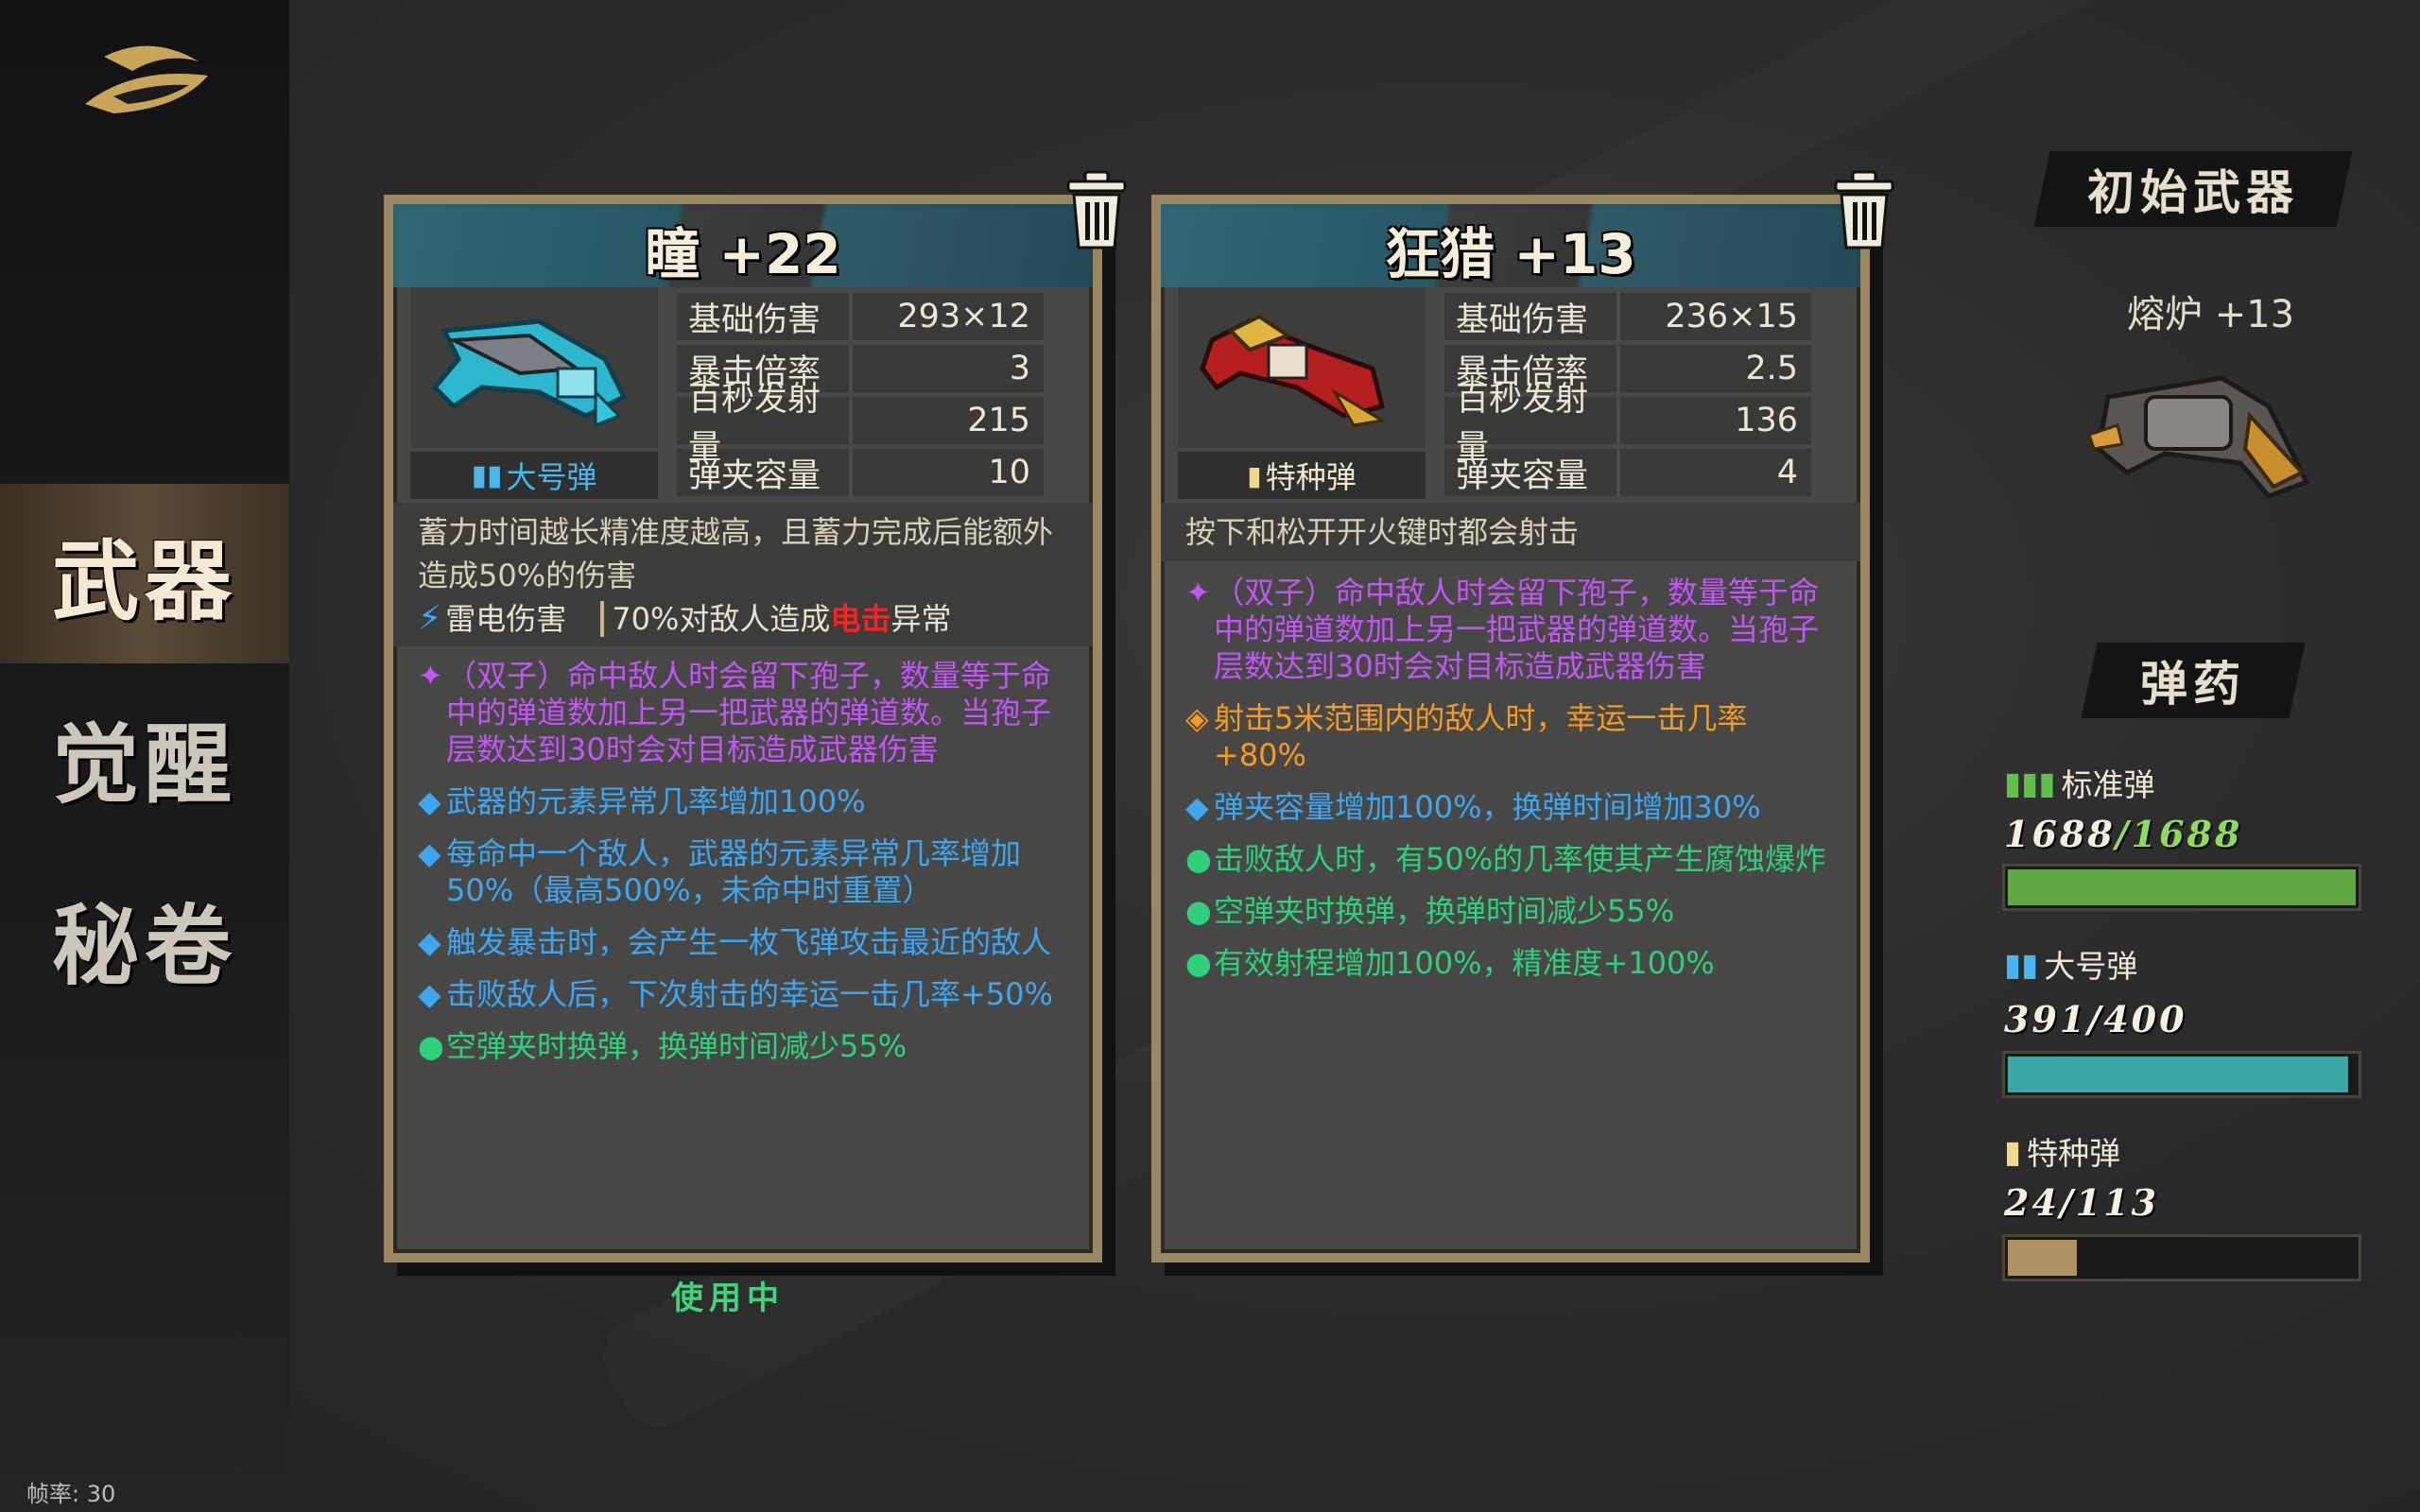 The image size is (2420, 1512). Describe the element at coordinates (1510, 254) in the screenshot. I see `weapon-name: 狂猎 +13` at that location.